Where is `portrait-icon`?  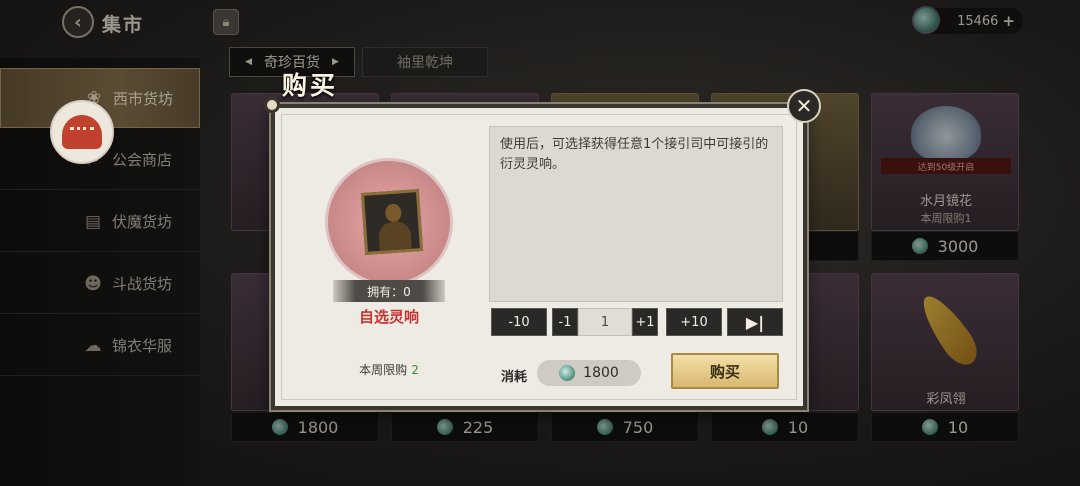
portrait-icon is located at coordinates (392, 222).